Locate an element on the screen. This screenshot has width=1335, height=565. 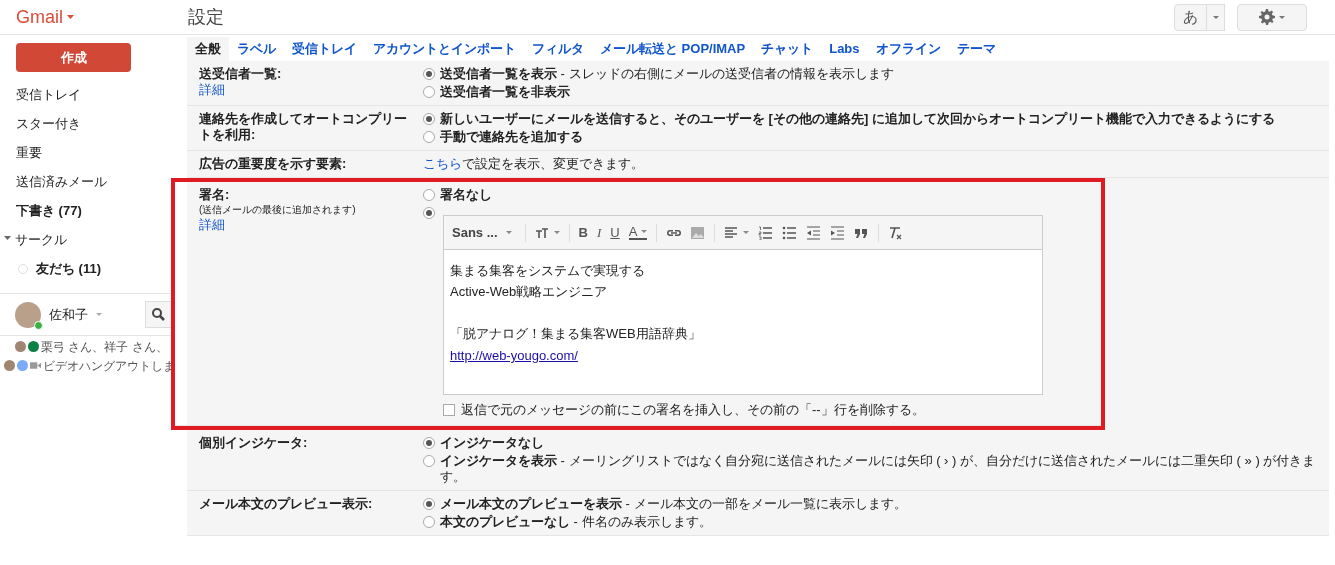
nav-item: 受信トレイ is located at coordinates (87, 94).